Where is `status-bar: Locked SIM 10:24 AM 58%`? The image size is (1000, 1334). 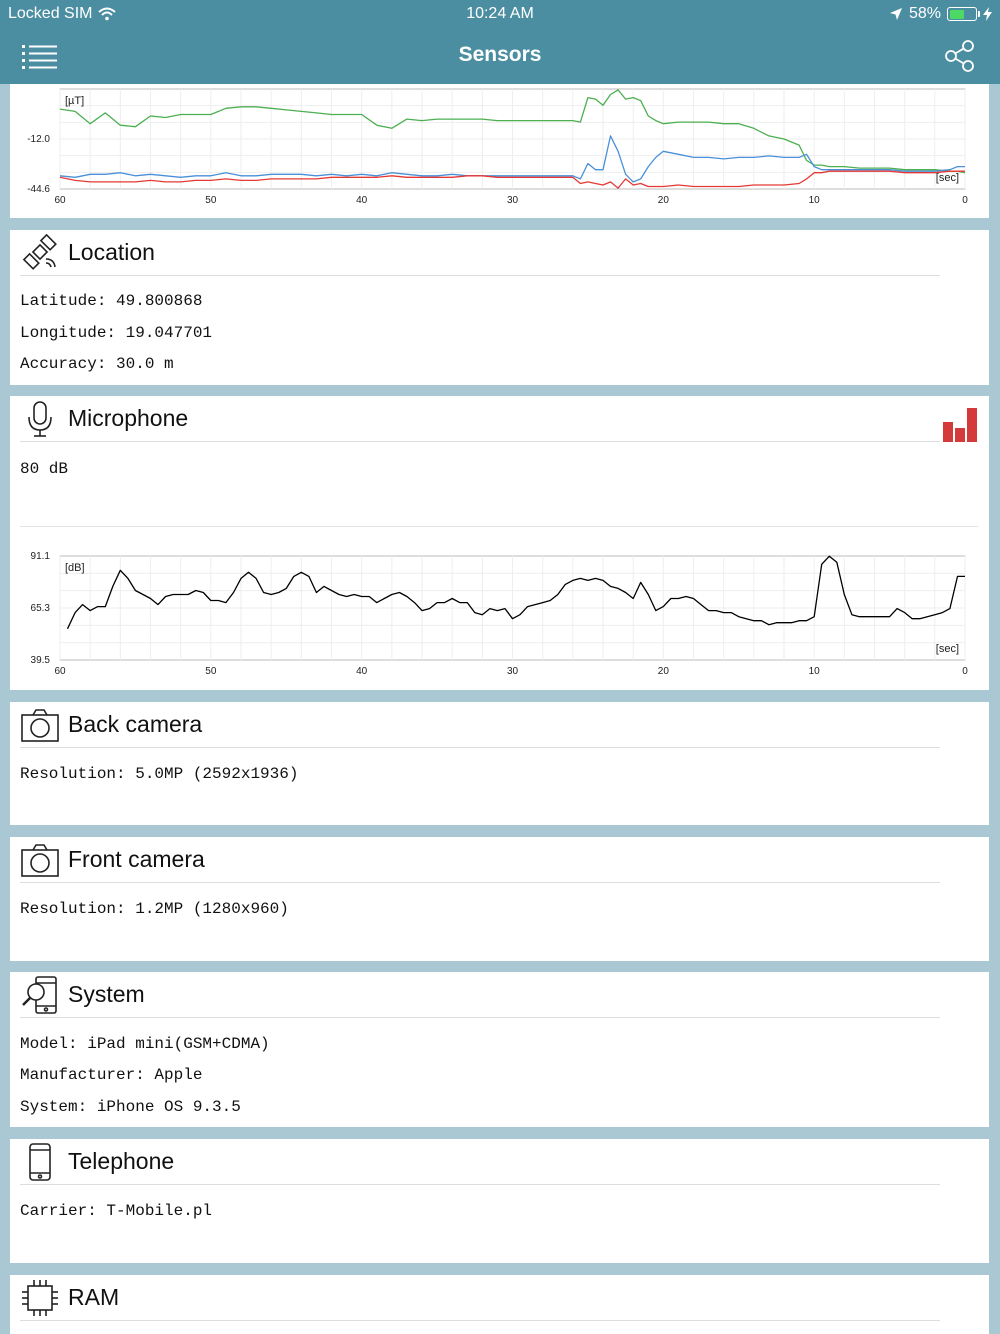 status-bar: Locked SIM 10:24 AM 58% is located at coordinates (500, 14).